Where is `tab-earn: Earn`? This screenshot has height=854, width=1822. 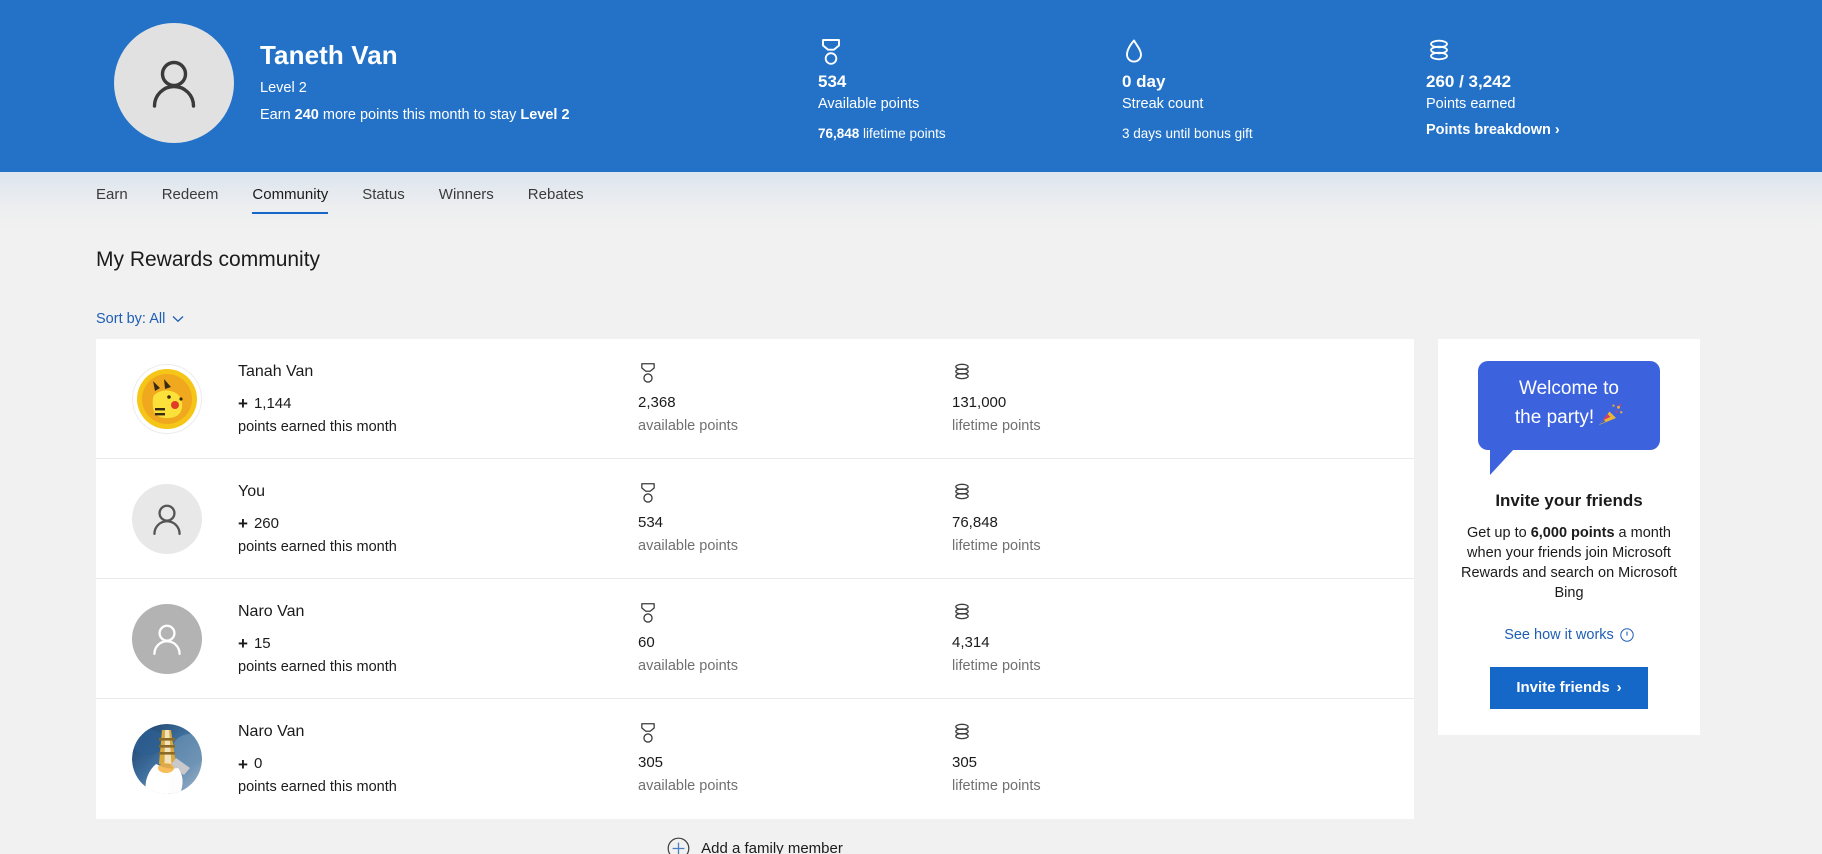 tab-earn: Earn is located at coordinates (112, 199).